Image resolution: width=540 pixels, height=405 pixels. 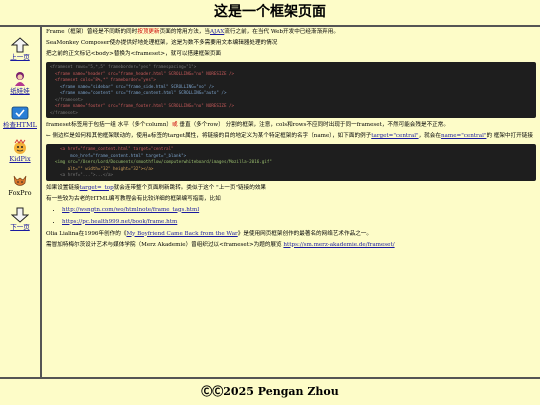 I want to click on nav-paper-doll: 纸娃娃, so click(x=20, y=83).